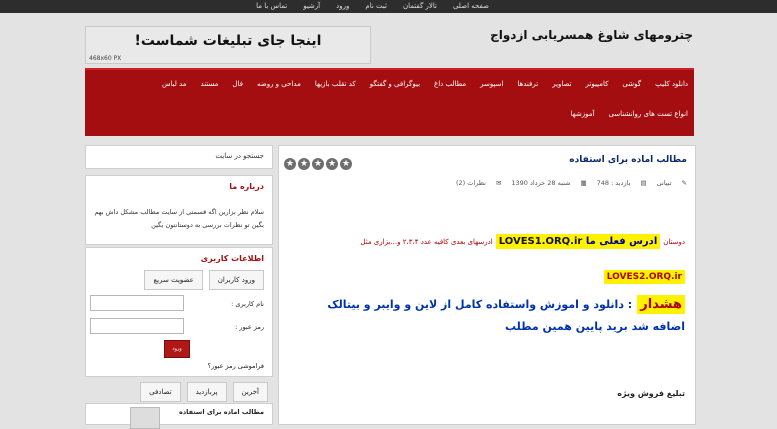 Image resolution: width=777 pixels, height=429 pixels. I want to click on login-title: اطلاعات کاربری, so click(232, 258).